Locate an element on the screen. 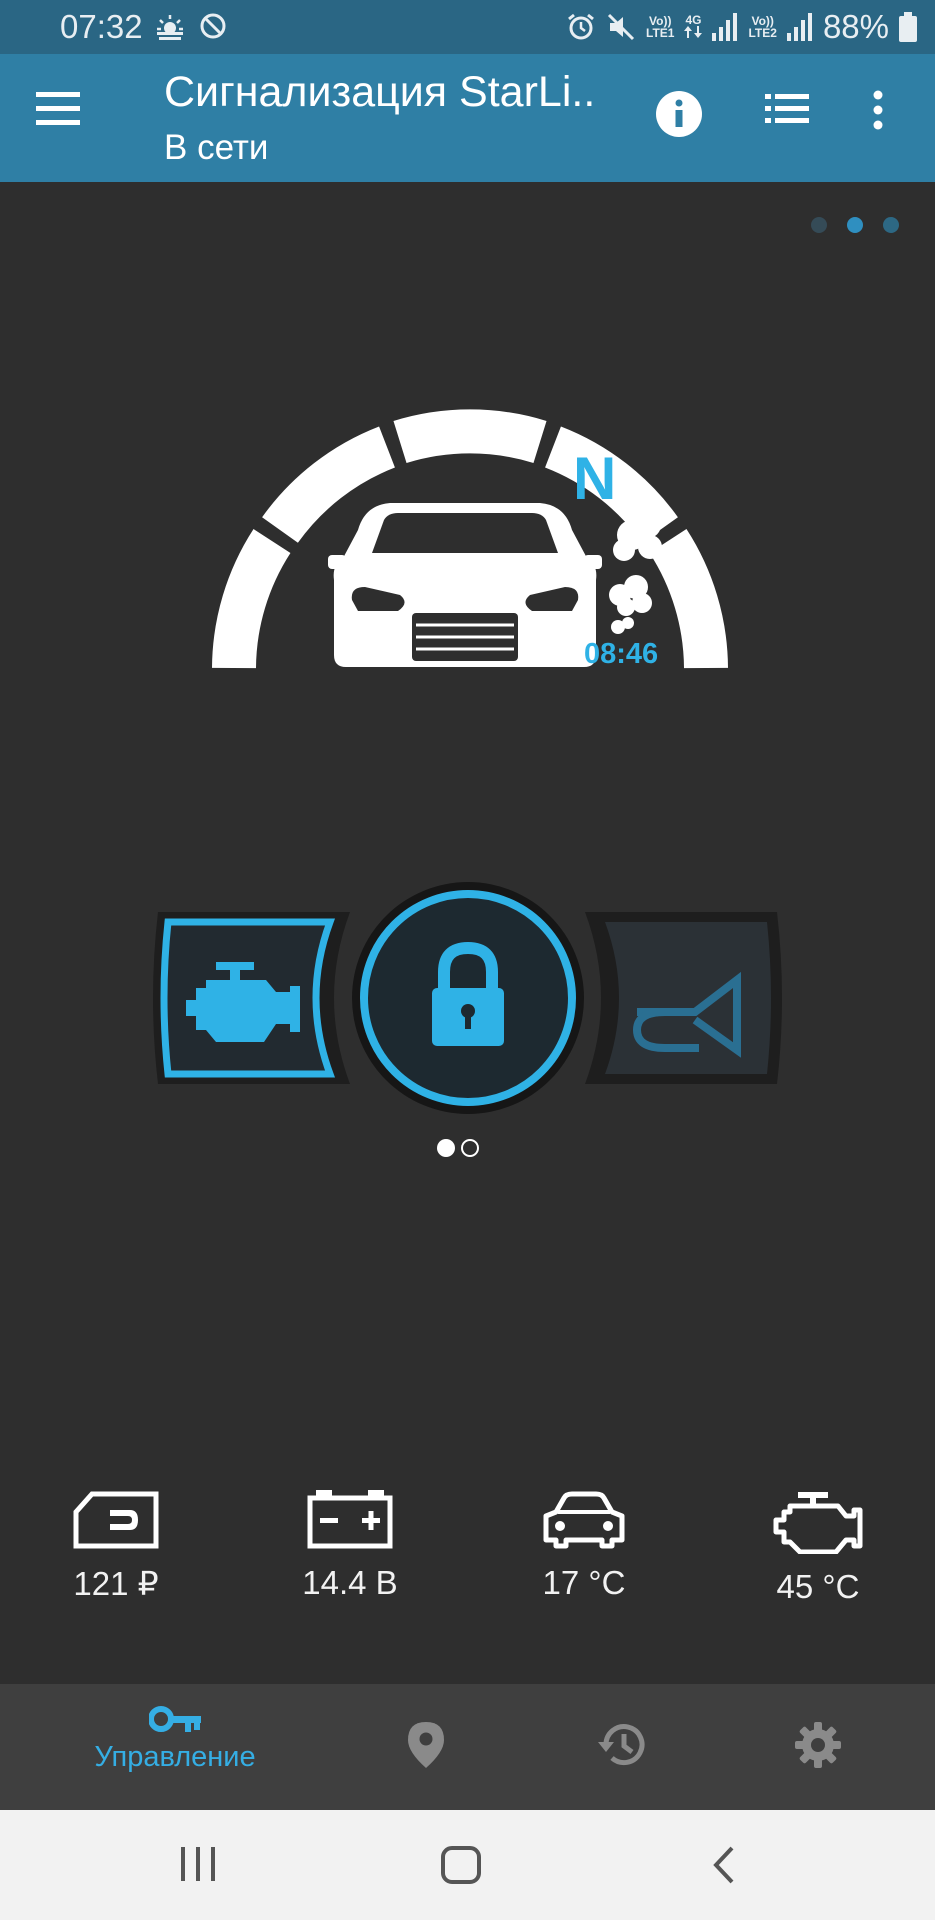  nav-tab-map is located at coordinates (426, 1747).